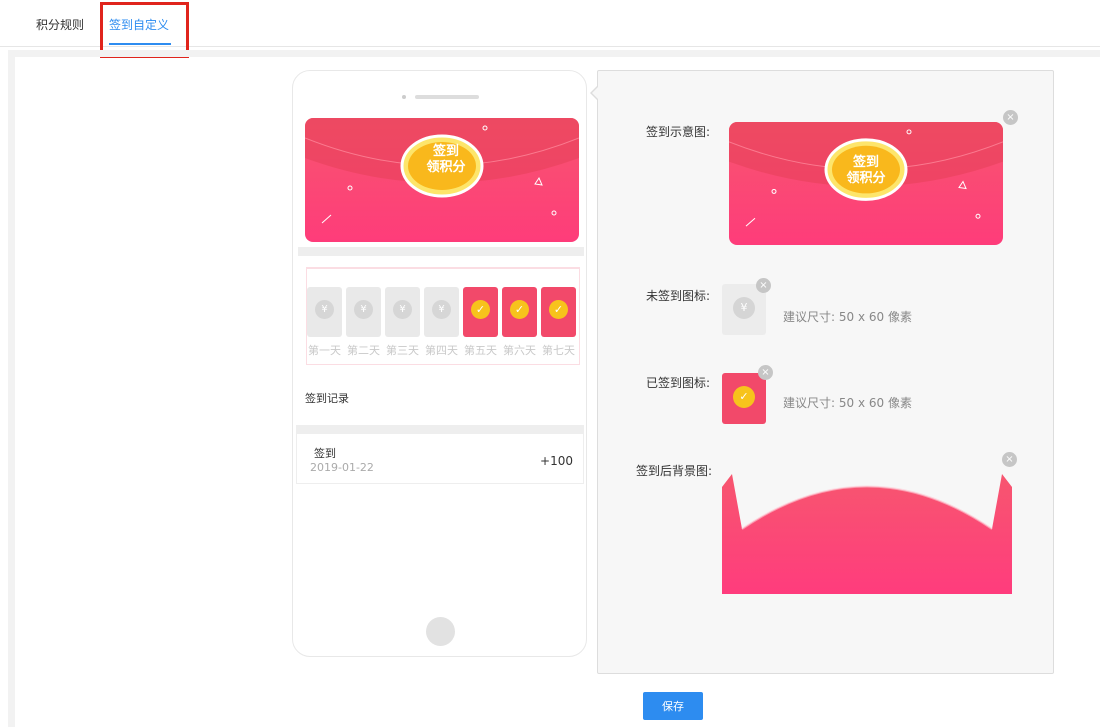 This screenshot has height=727, width=1100. What do you see at coordinates (441, 350) in the screenshot?
I see `day-label-4: 第四天` at bounding box center [441, 350].